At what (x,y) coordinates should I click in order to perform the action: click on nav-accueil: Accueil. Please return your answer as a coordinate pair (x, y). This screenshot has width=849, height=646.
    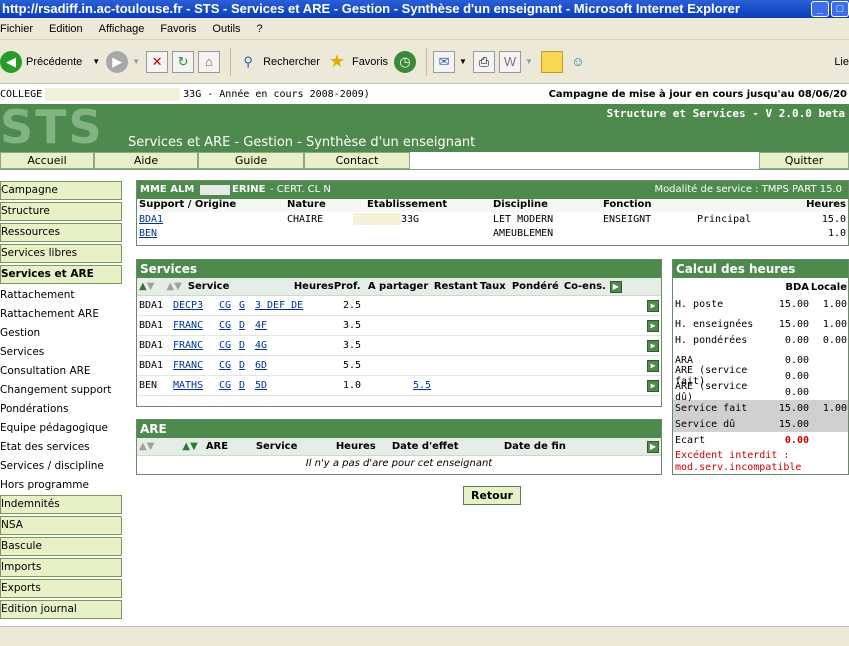
    Looking at the image, I should click on (47, 160).